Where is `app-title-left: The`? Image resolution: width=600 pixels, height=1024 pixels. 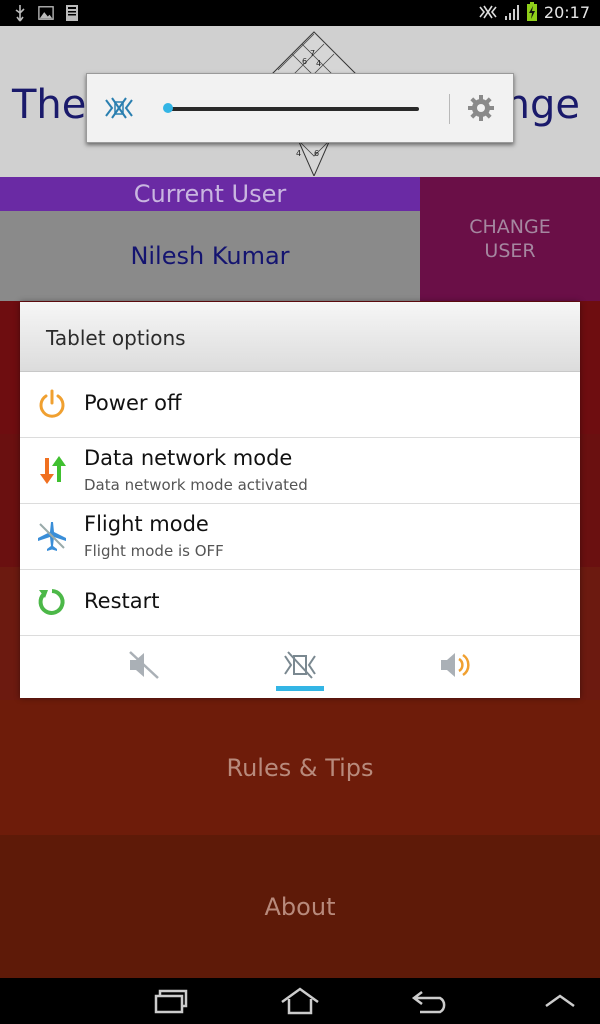
app-title-left: The is located at coordinates (49, 105).